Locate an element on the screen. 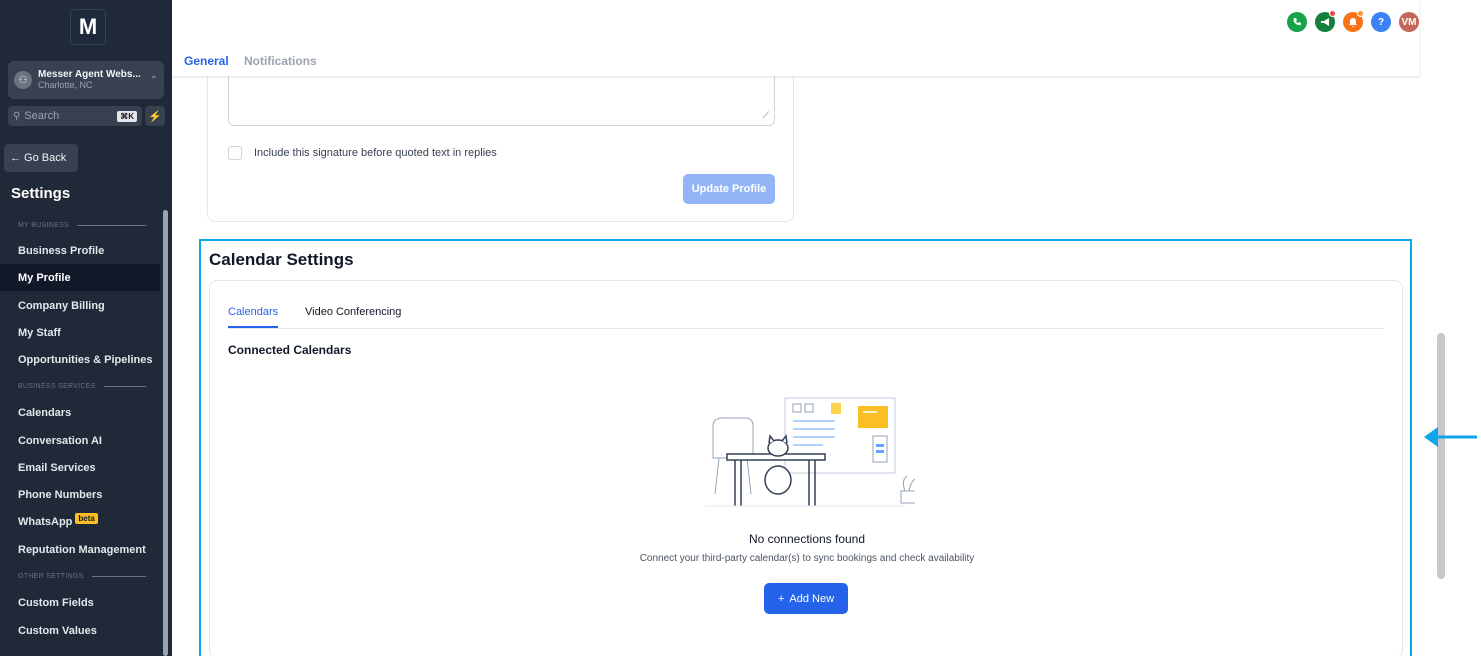 This screenshot has width=1481, height=656. bell-icon is located at coordinates (1353, 21).